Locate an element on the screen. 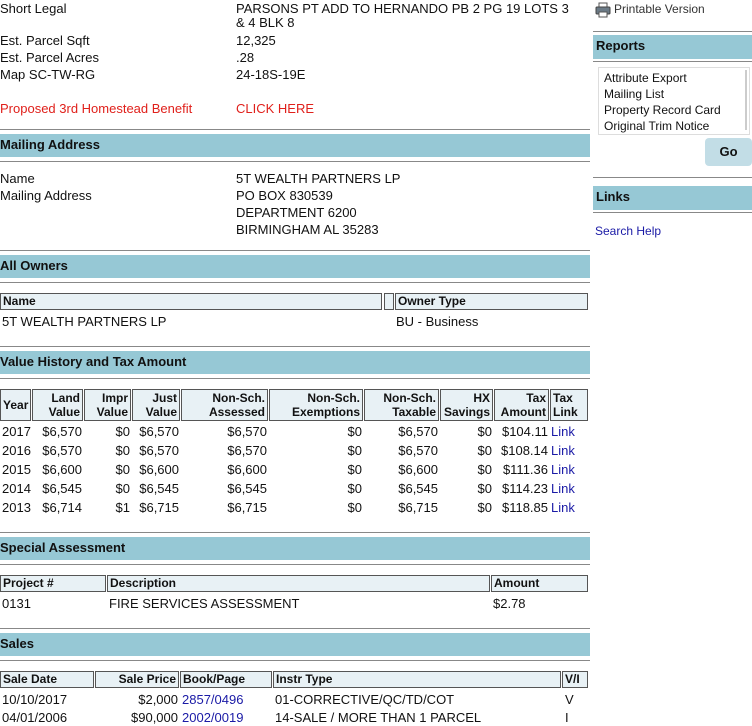  printable-version-link: Printable Version is located at coordinates (673, 10).